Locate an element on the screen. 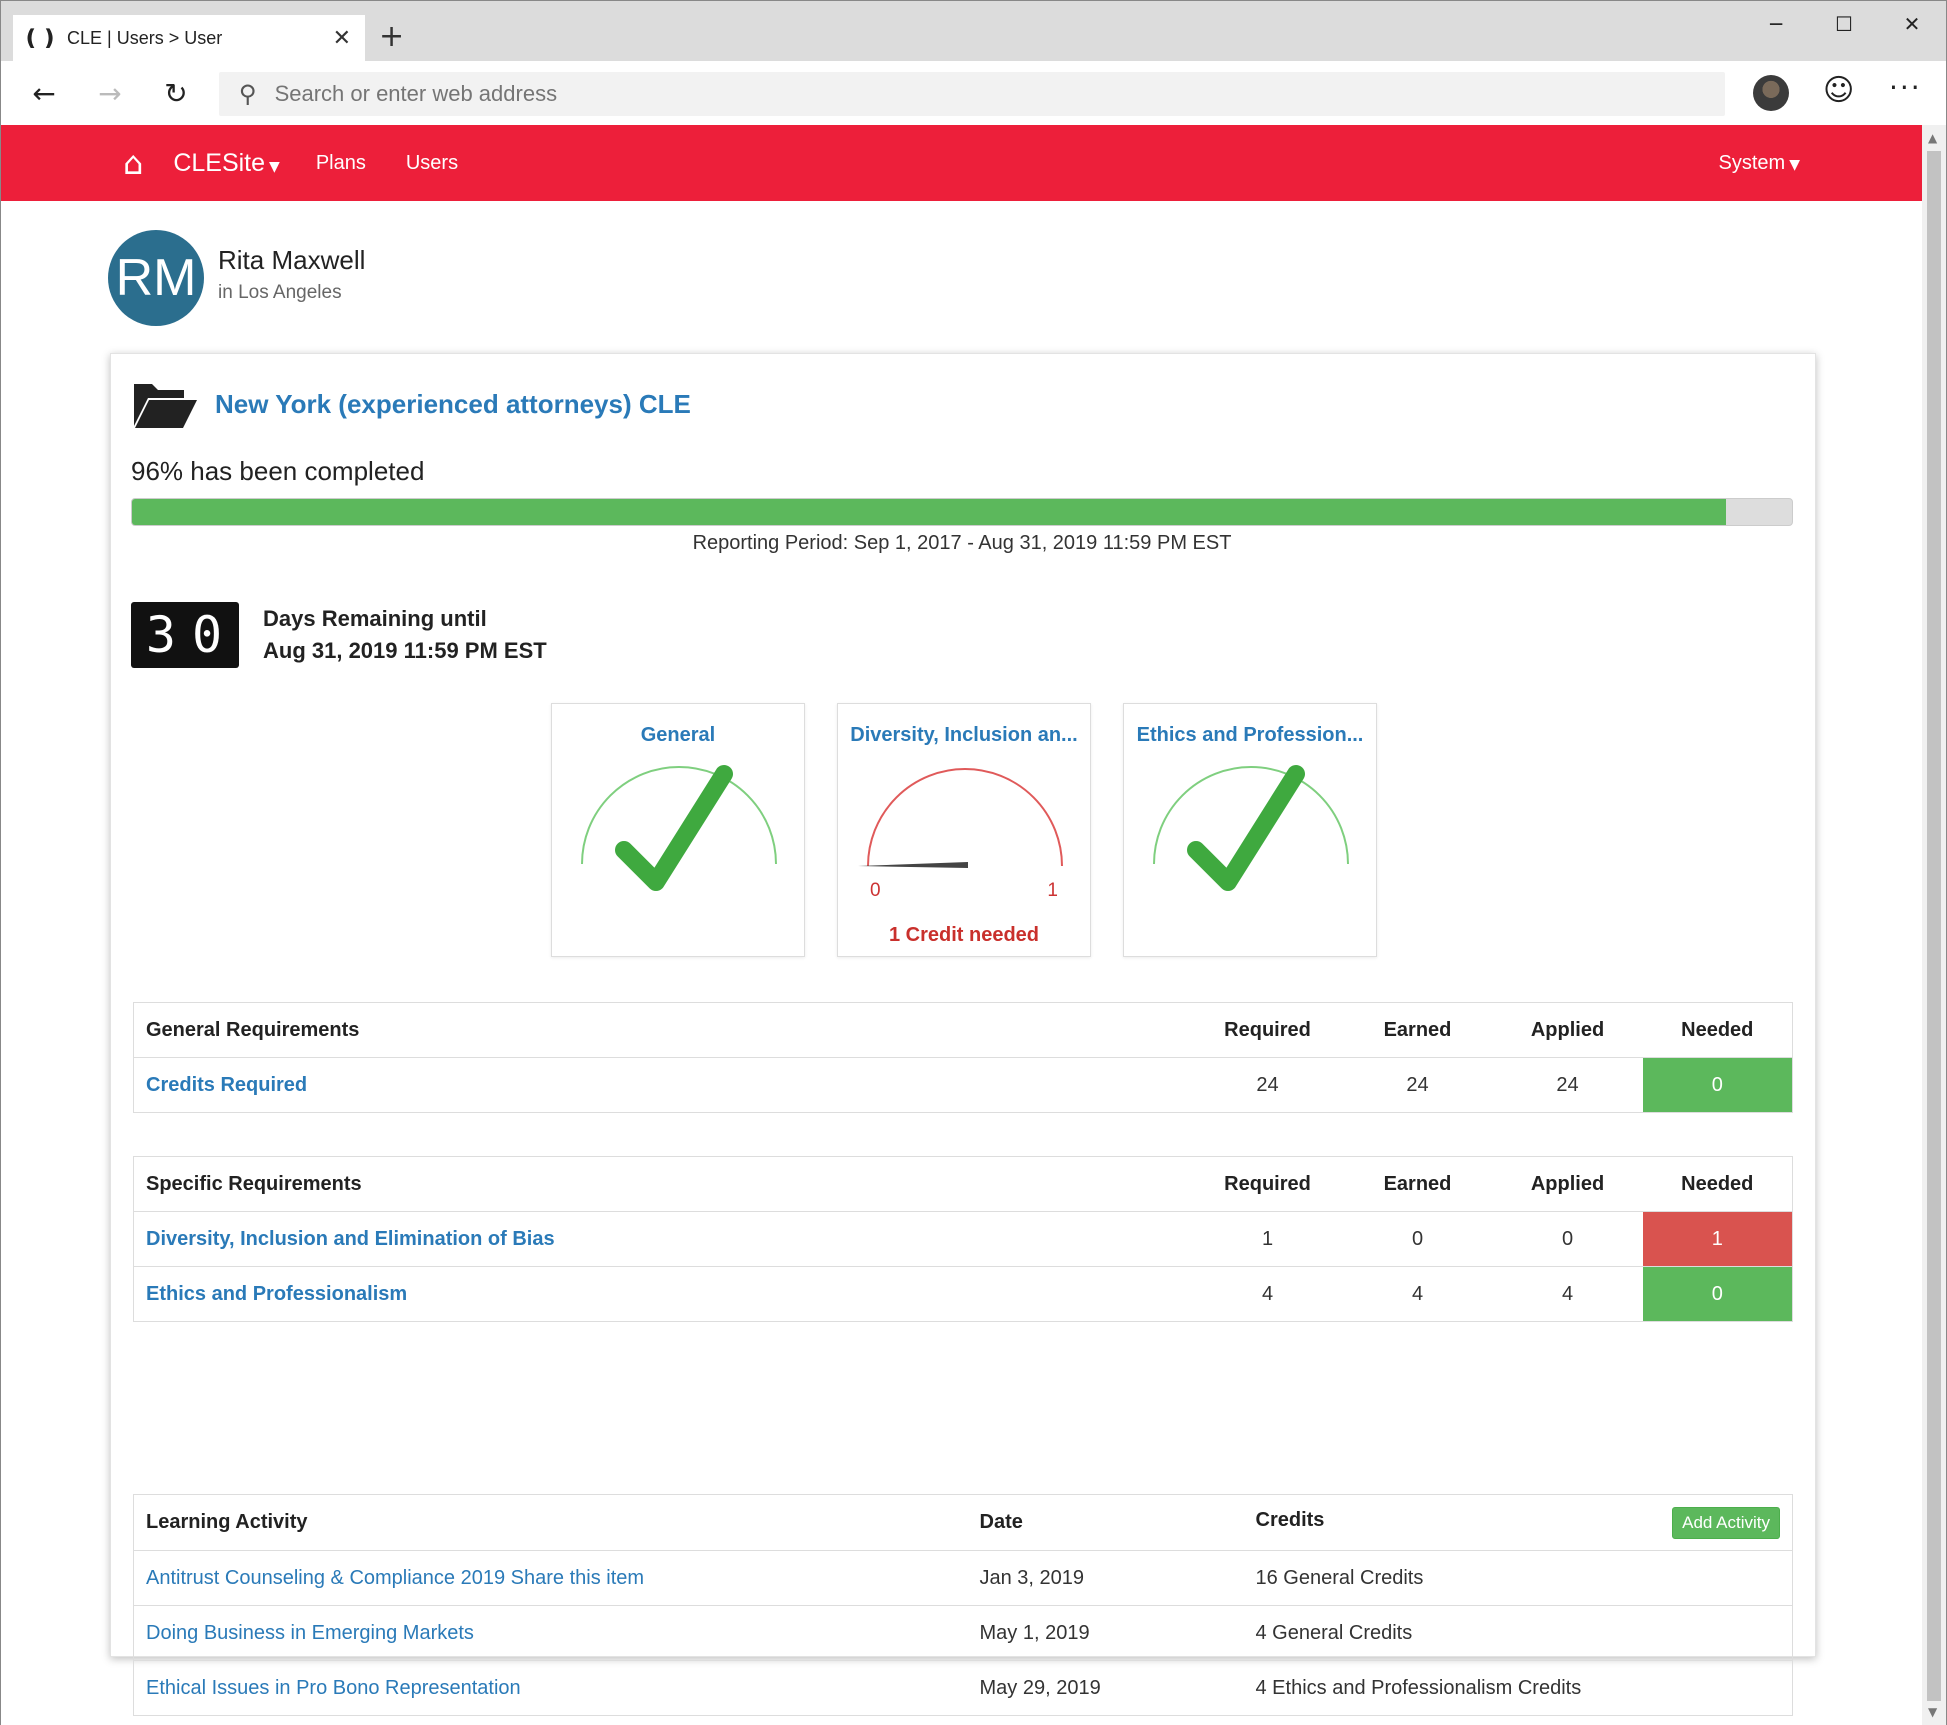  column-header: Date is located at coordinates (1001, 1522).